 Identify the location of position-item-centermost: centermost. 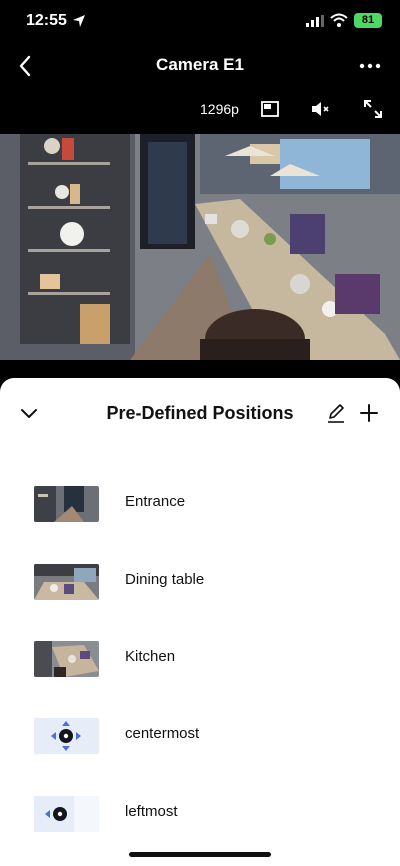
(200, 736).